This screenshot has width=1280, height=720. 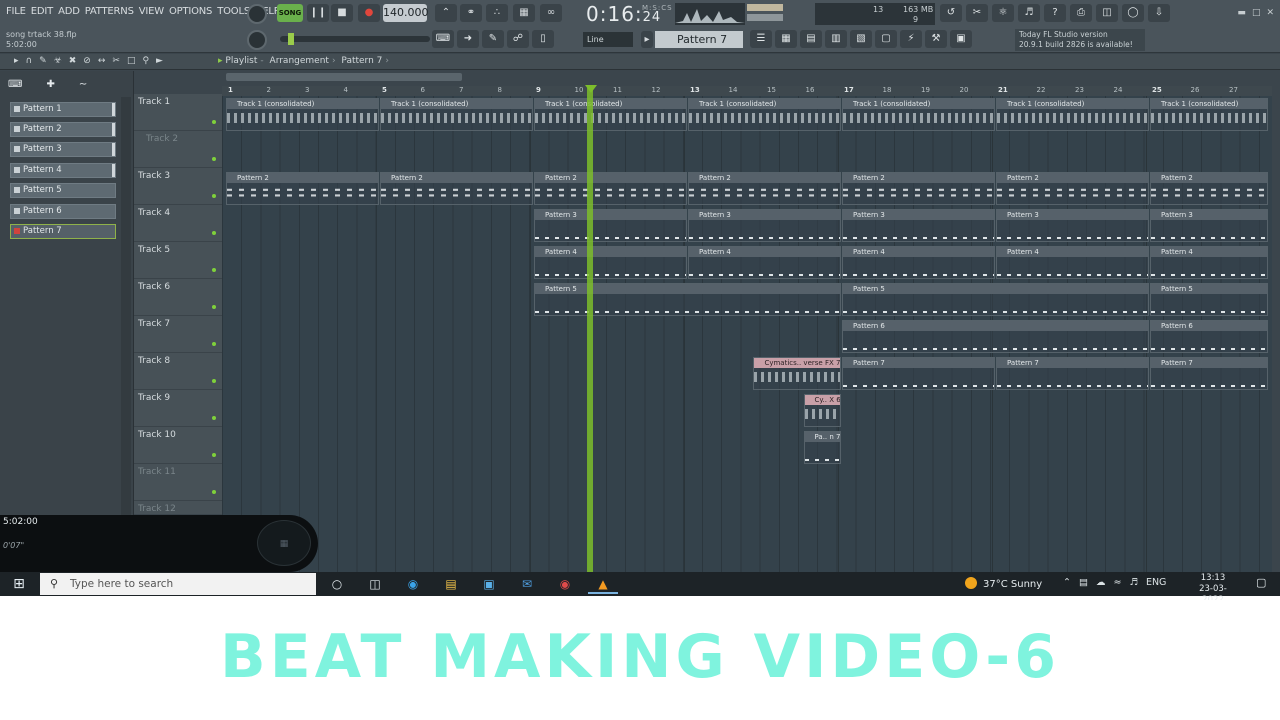 What do you see at coordinates (116, 61) in the screenshot?
I see `slice-icon: ✂` at bounding box center [116, 61].